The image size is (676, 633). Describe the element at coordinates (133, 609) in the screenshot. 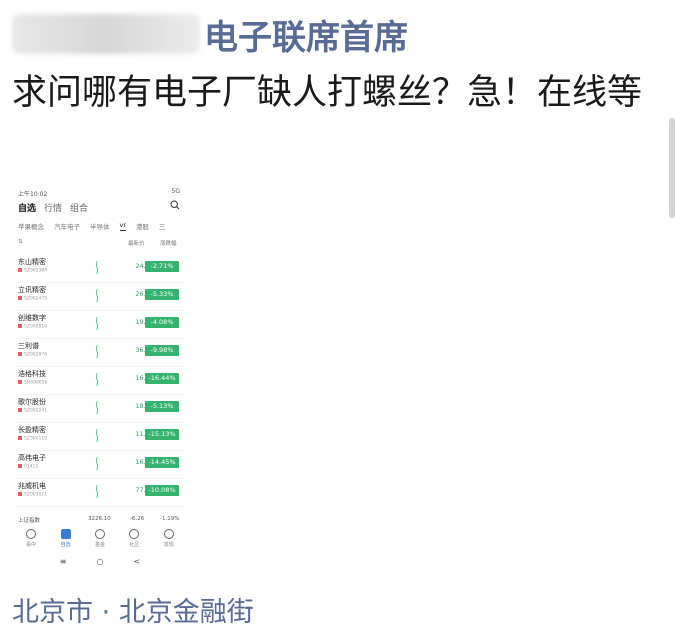

I see `location-link: 北京市 · 北京金融街` at that location.